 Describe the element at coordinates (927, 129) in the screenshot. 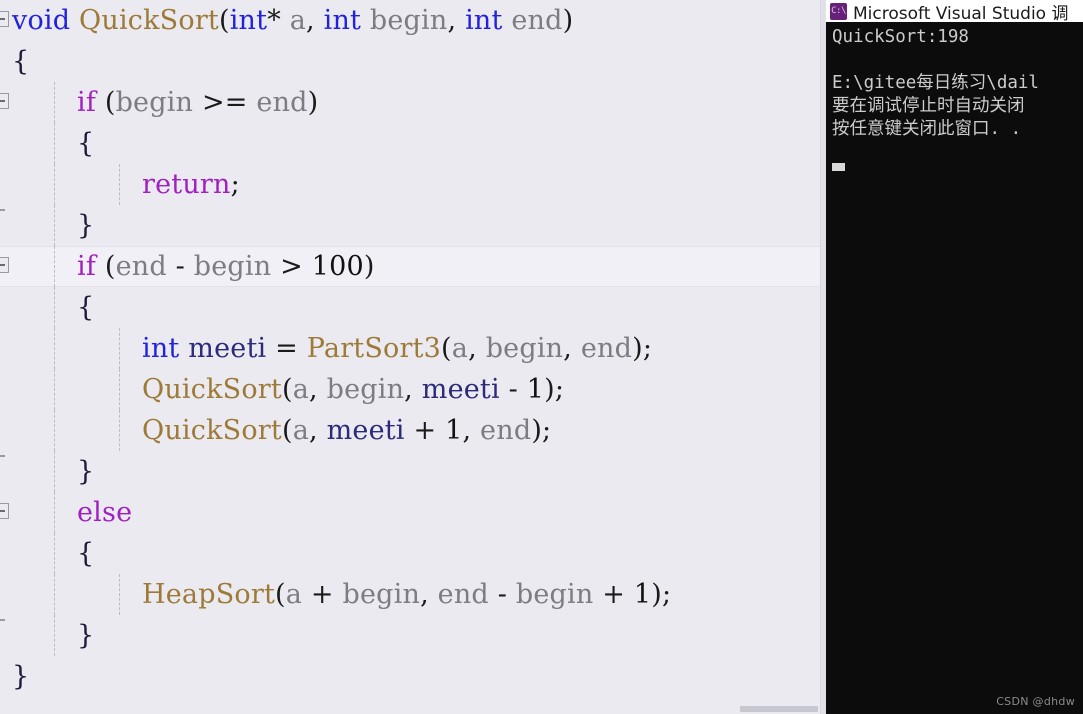

I see `console-line: 按任意键关闭此窗口. .` at that location.